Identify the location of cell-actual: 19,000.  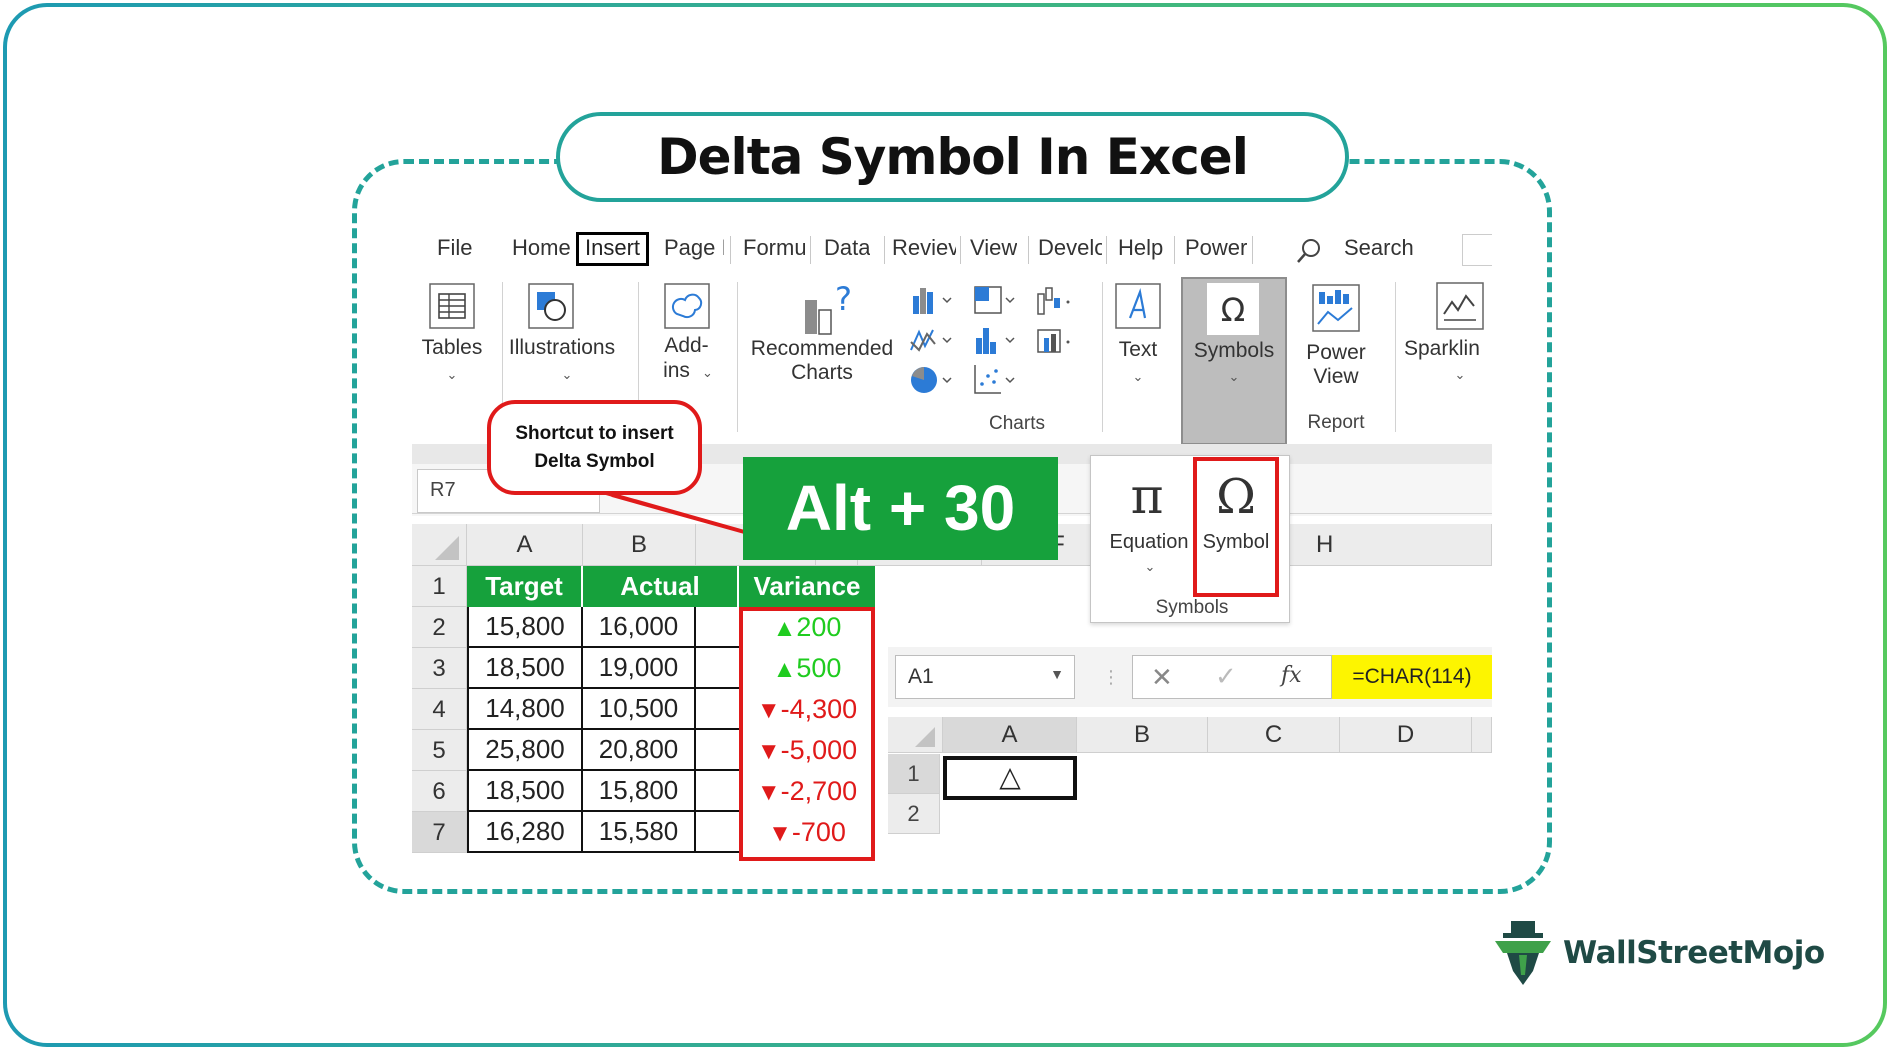
(639, 668).